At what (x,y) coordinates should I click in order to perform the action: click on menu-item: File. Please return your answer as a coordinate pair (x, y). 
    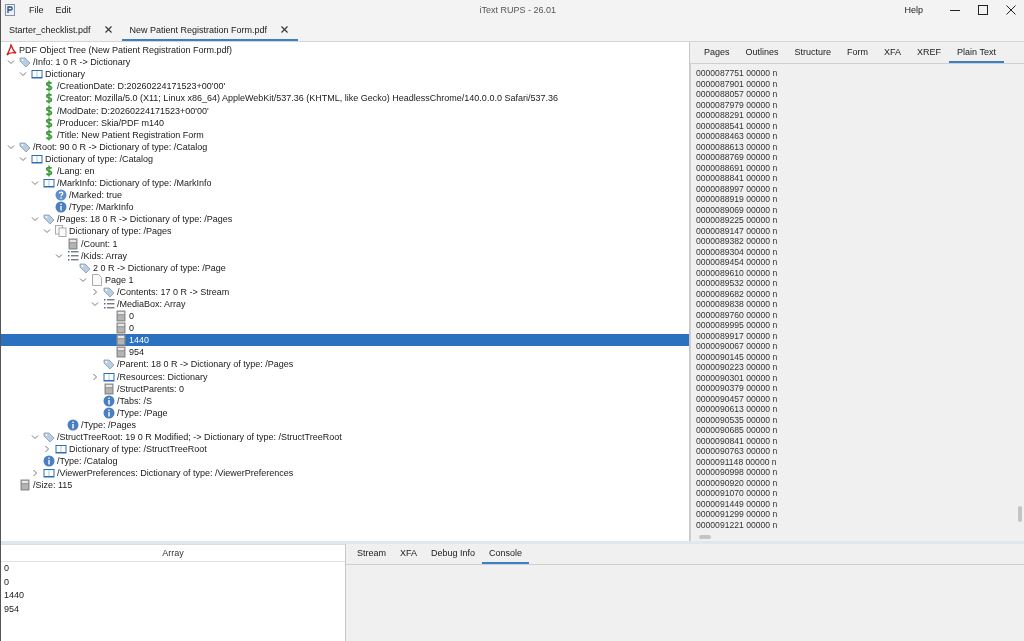
    Looking at the image, I should click on (36, 10).